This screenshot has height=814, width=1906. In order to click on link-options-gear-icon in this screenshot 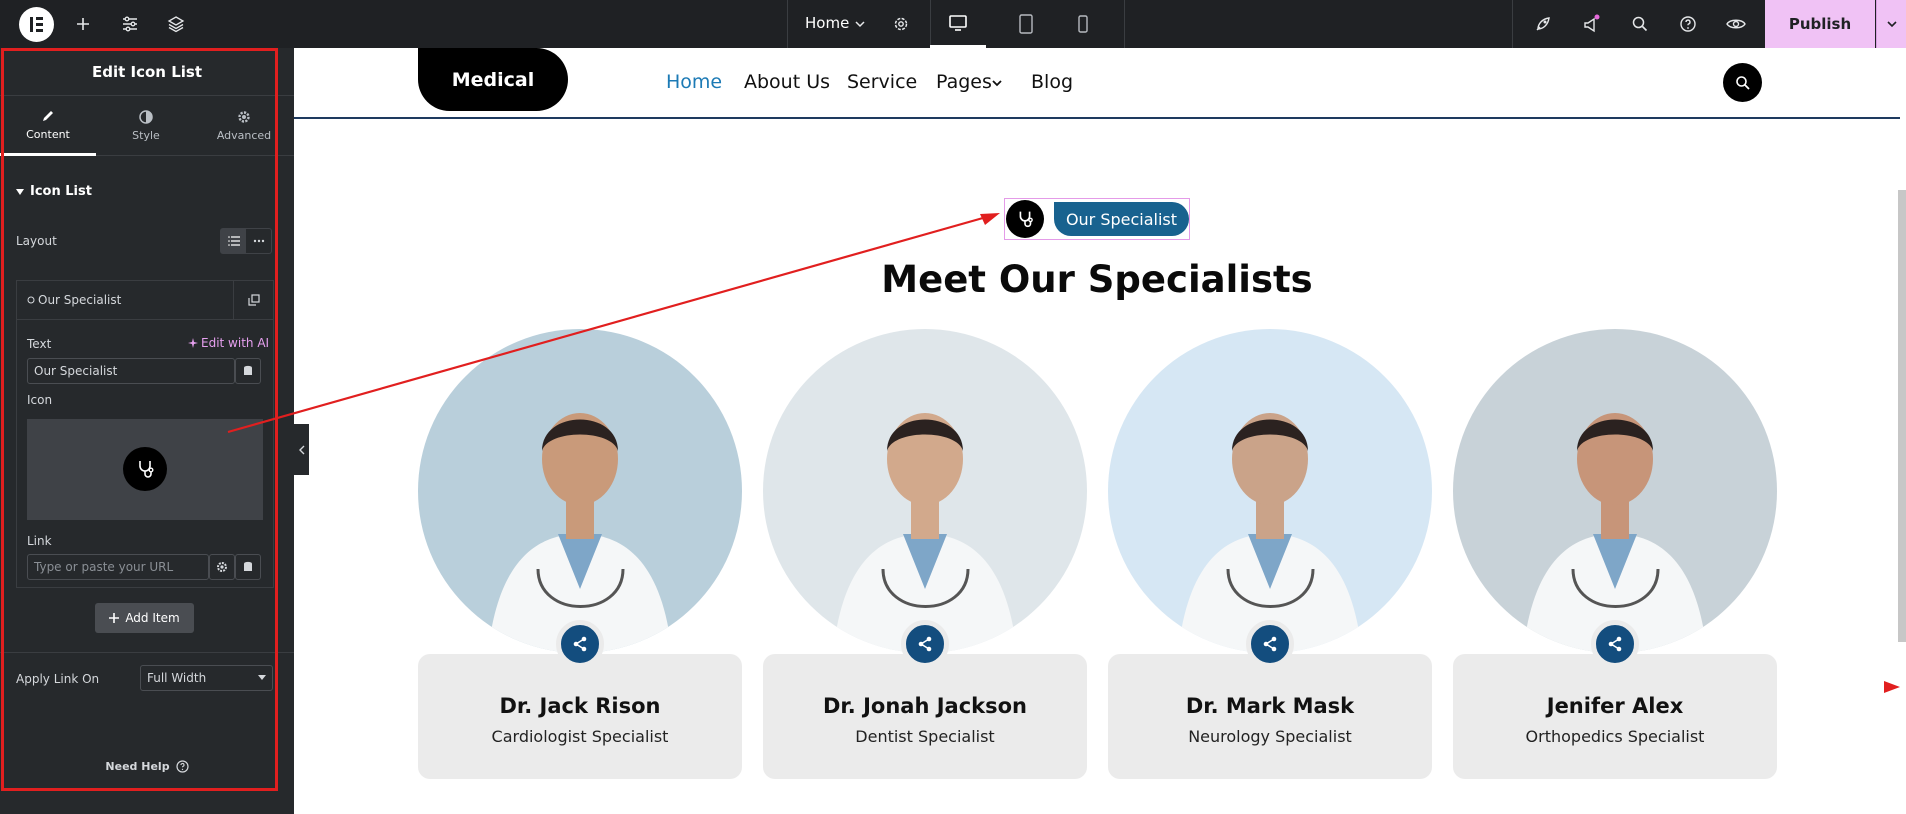, I will do `click(222, 567)`.